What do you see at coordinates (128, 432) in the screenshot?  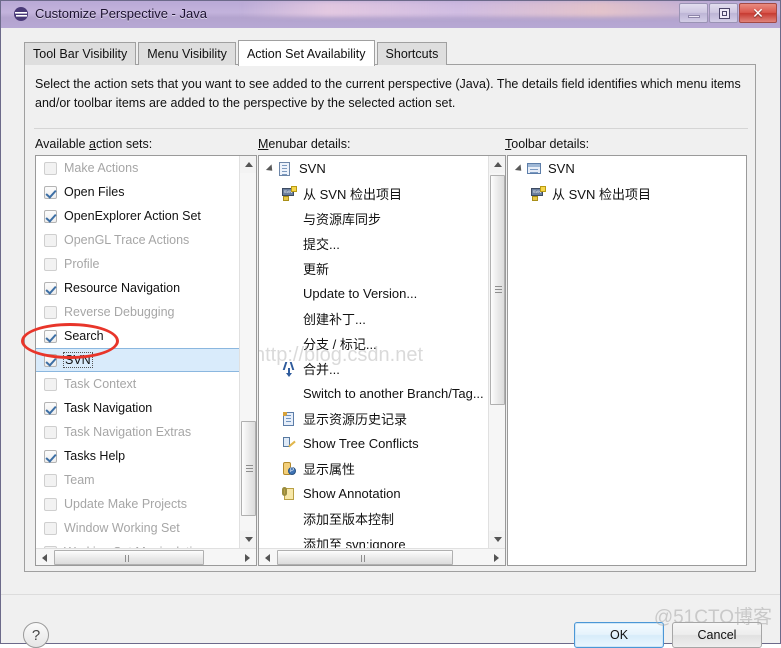 I see `list-item-label: Task Navigation Extras` at bounding box center [128, 432].